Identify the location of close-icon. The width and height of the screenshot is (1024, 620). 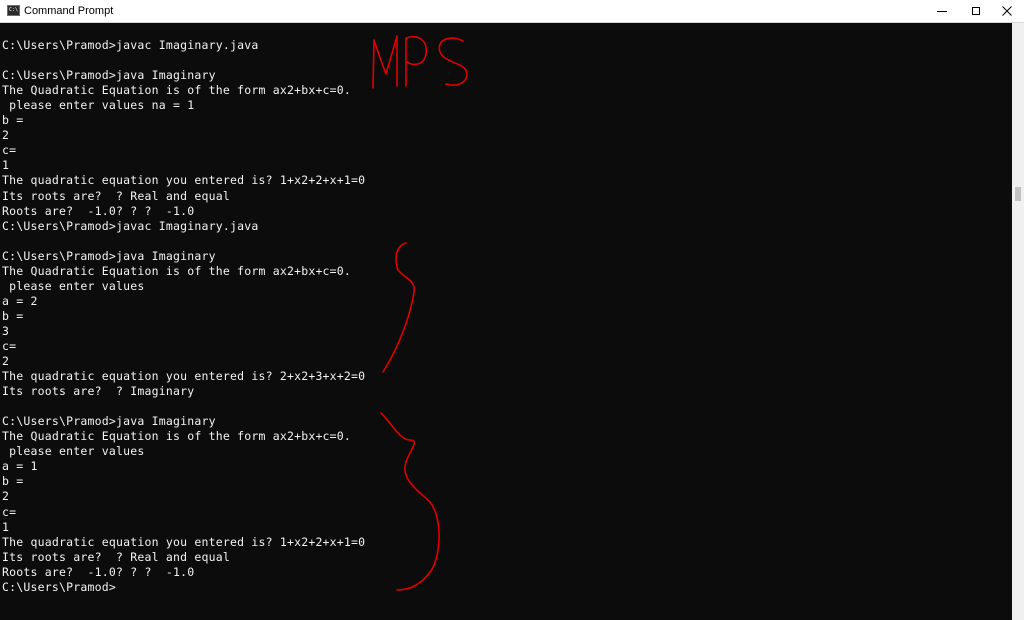
(1007, 11).